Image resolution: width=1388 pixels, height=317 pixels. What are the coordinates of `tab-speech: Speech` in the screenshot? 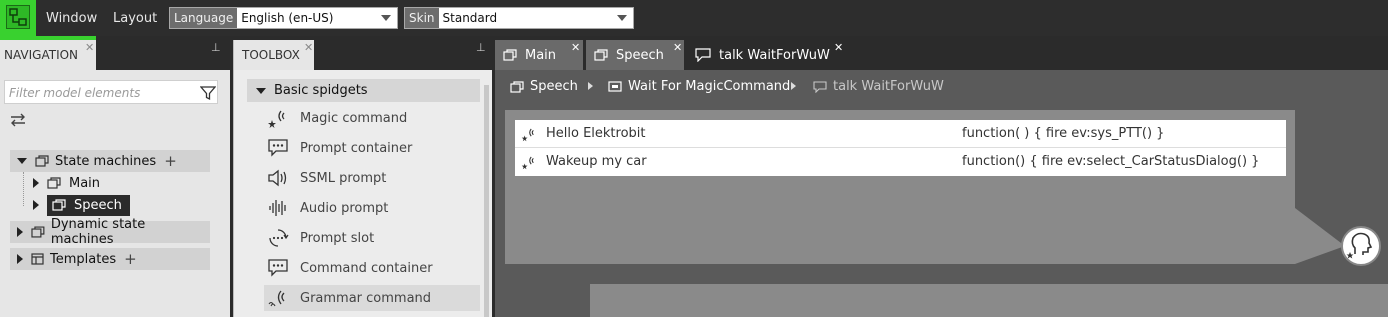 It's located at (635, 55).